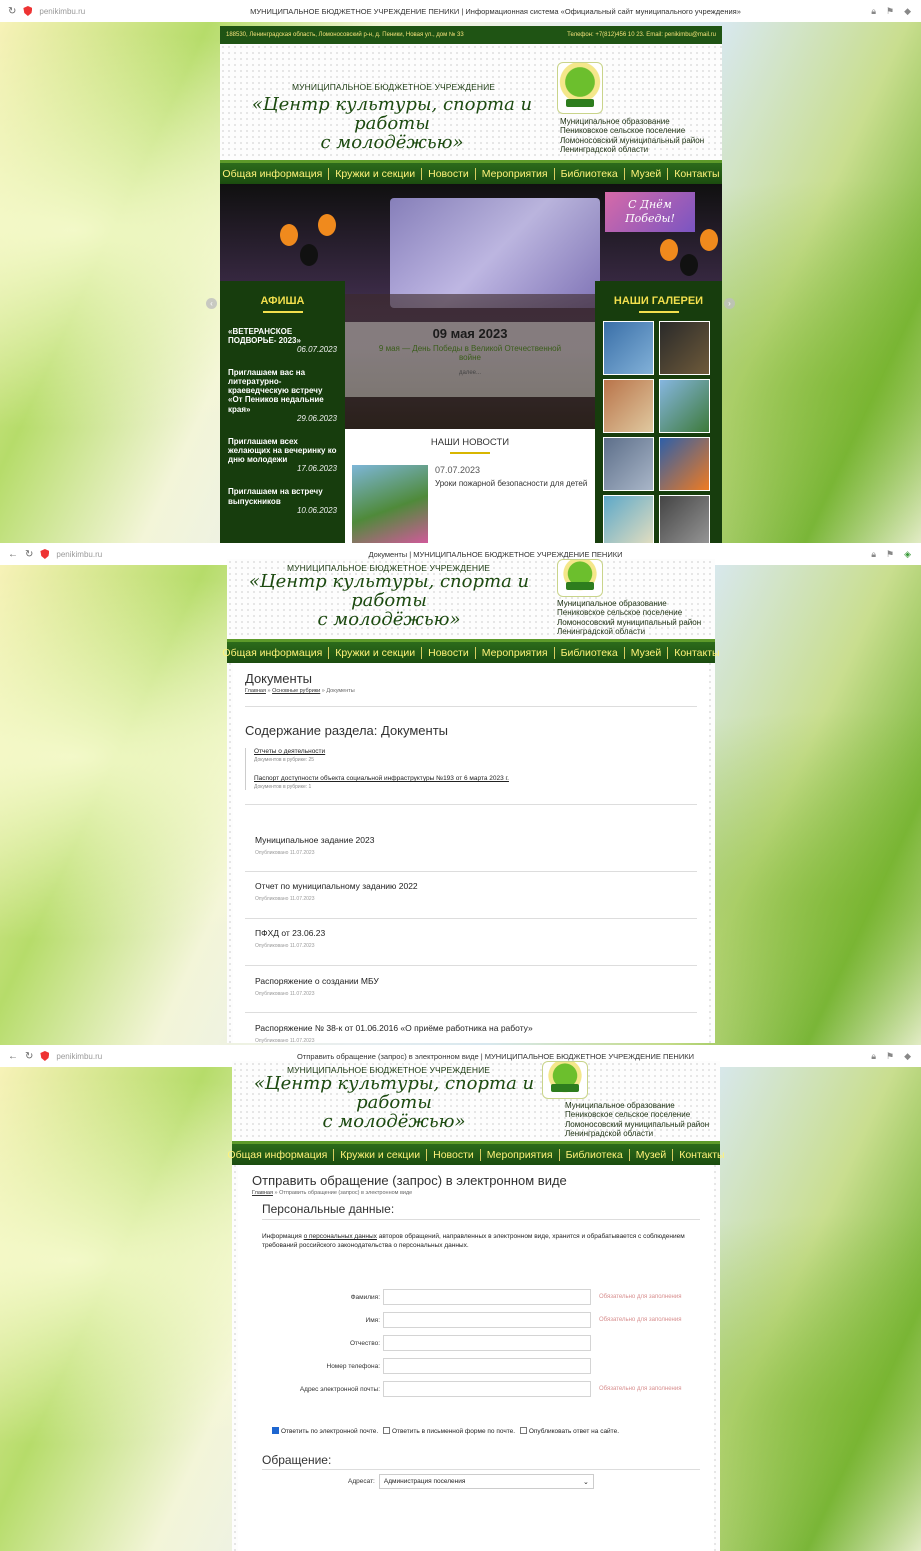  I want to click on section-heading: Содержание раздела: Документы, so click(347, 730).